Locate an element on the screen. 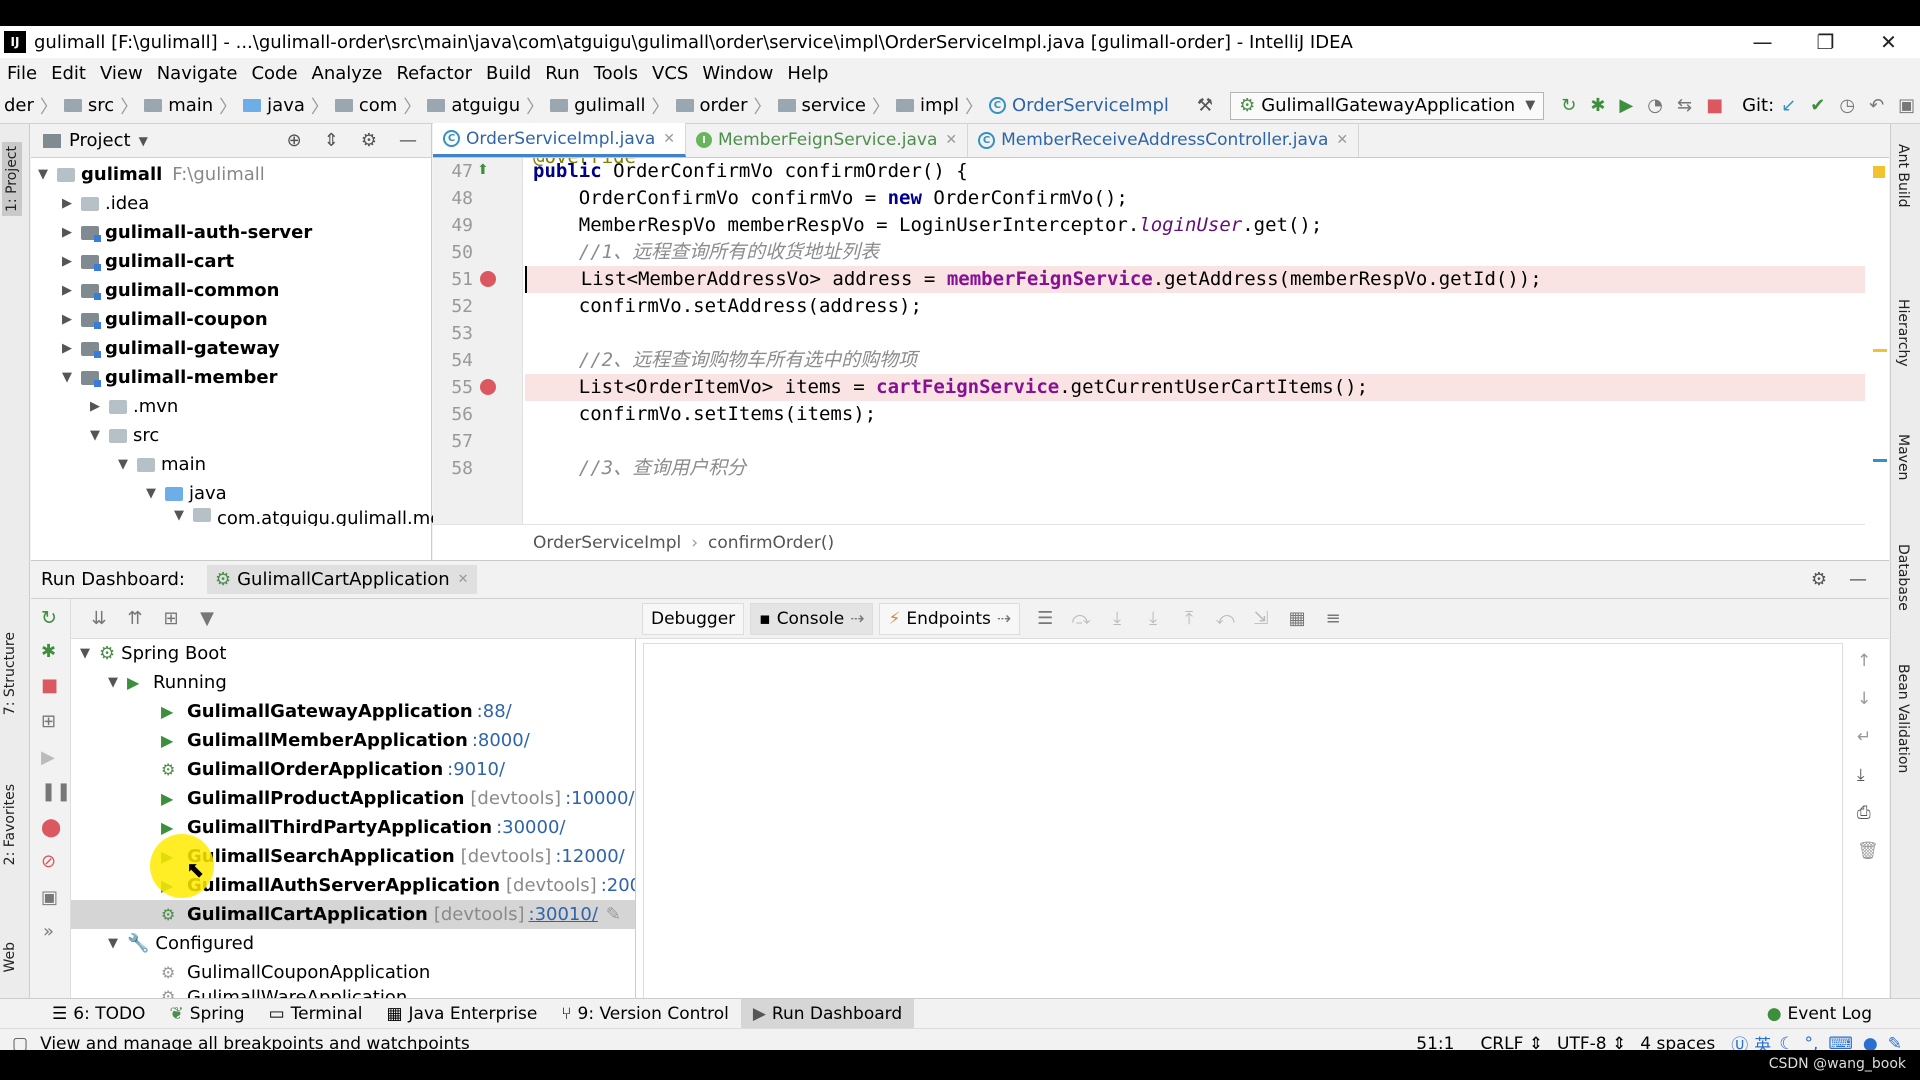 This screenshot has height=1080, width=1920. breadcrumb-item: main is located at coordinates (178, 105).